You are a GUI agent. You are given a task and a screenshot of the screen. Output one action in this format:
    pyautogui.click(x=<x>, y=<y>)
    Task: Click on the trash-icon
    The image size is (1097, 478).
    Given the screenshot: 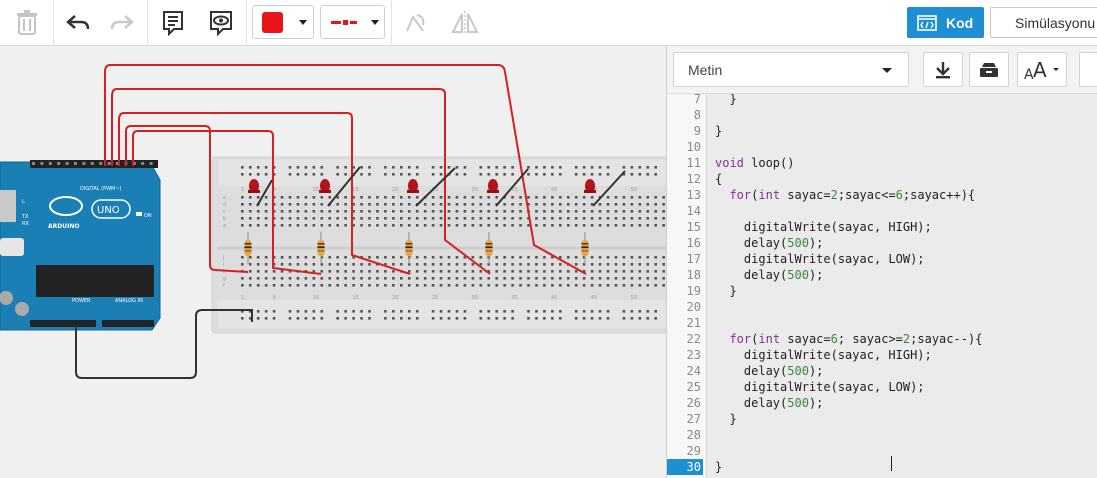 What is the action you would take?
    pyautogui.click(x=27, y=22)
    